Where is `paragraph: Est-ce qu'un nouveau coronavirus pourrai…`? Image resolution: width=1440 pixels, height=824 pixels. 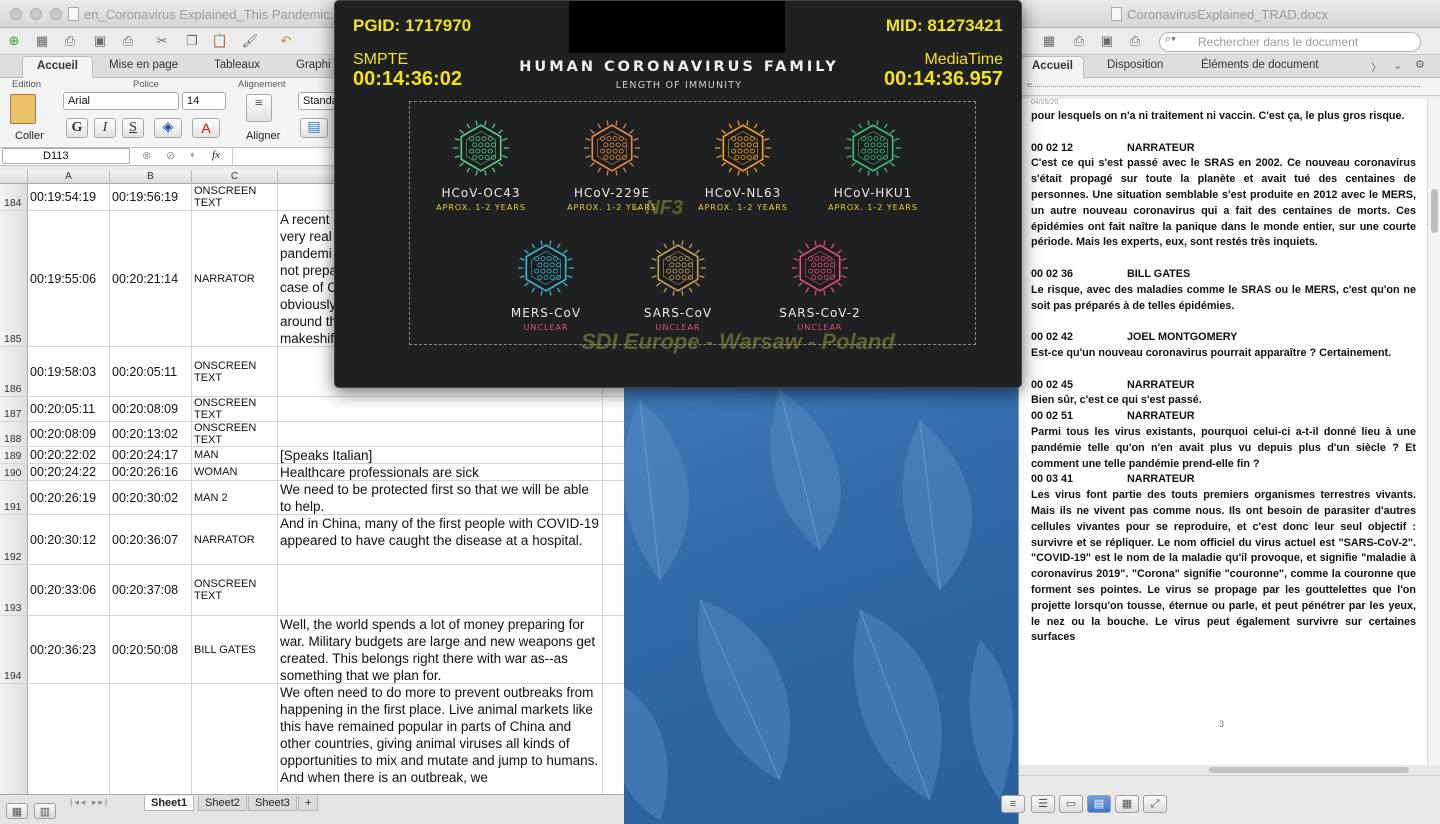
paragraph: Est-ce qu'un nouveau coronavirus pourrai… is located at coordinates (1223, 354).